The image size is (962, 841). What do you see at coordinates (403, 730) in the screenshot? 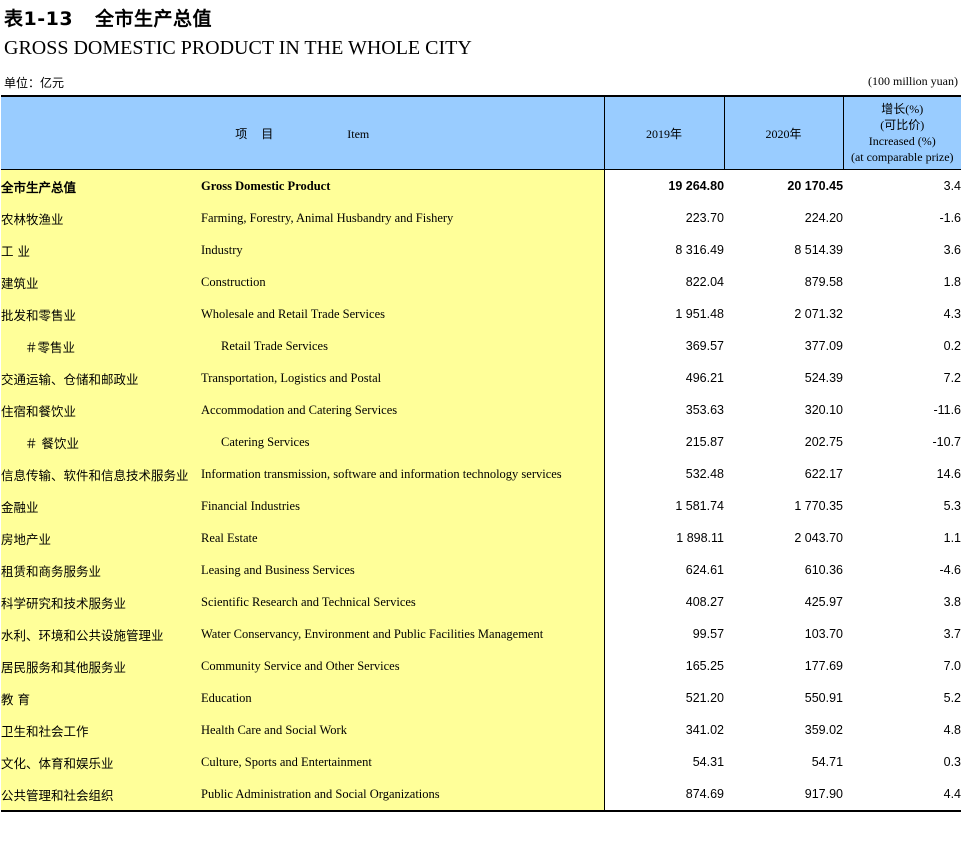
I see `row-label-en: Health Care and Social Work` at bounding box center [403, 730].